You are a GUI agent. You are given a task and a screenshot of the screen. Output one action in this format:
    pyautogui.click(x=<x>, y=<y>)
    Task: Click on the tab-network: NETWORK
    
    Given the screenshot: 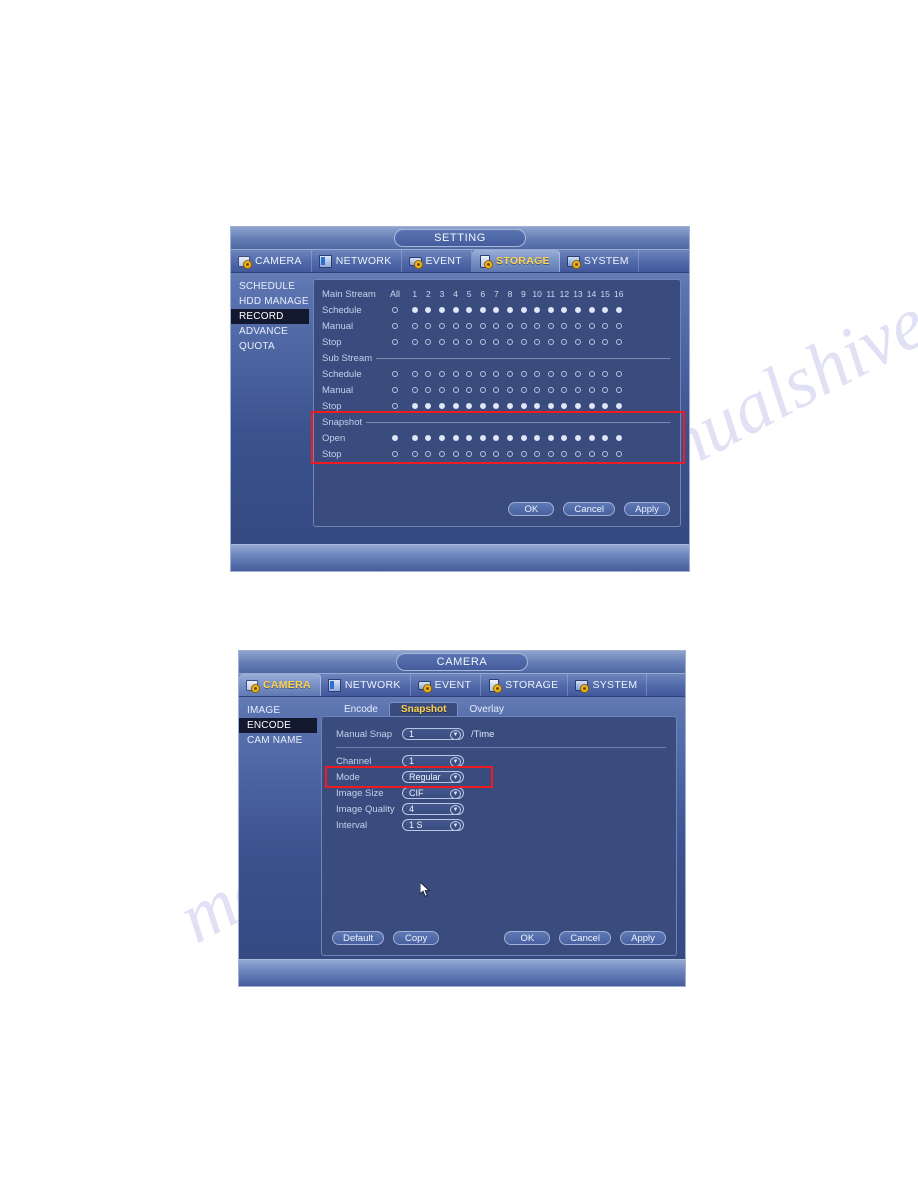 What is the action you would take?
    pyautogui.click(x=366, y=685)
    